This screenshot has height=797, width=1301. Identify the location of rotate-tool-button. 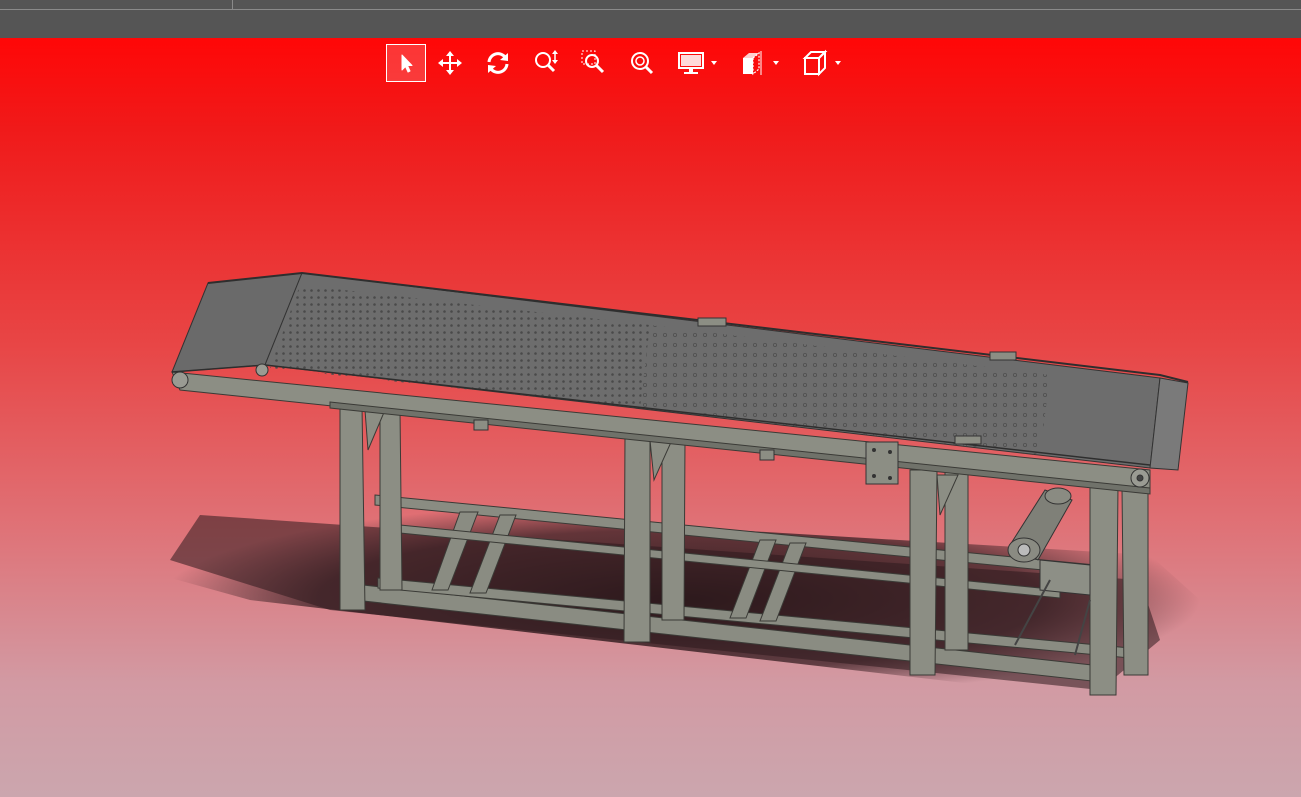
(498, 63).